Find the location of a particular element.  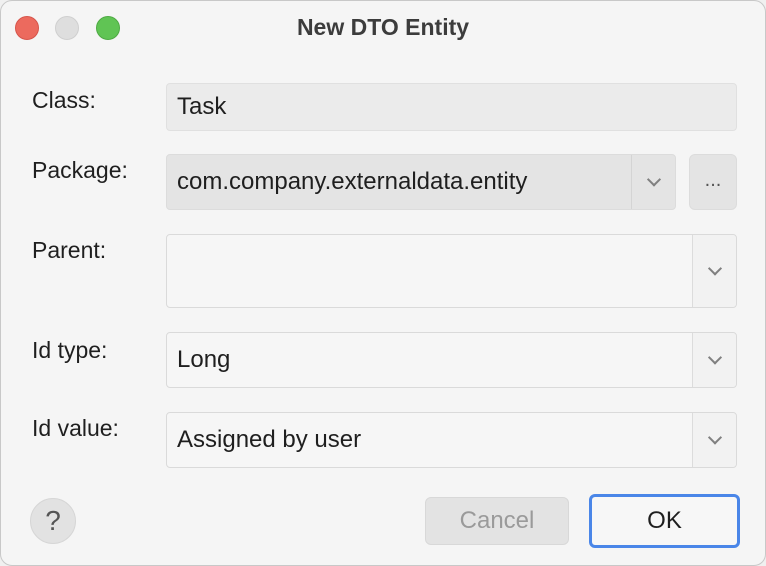

parent-dropdown-button is located at coordinates (714, 271).